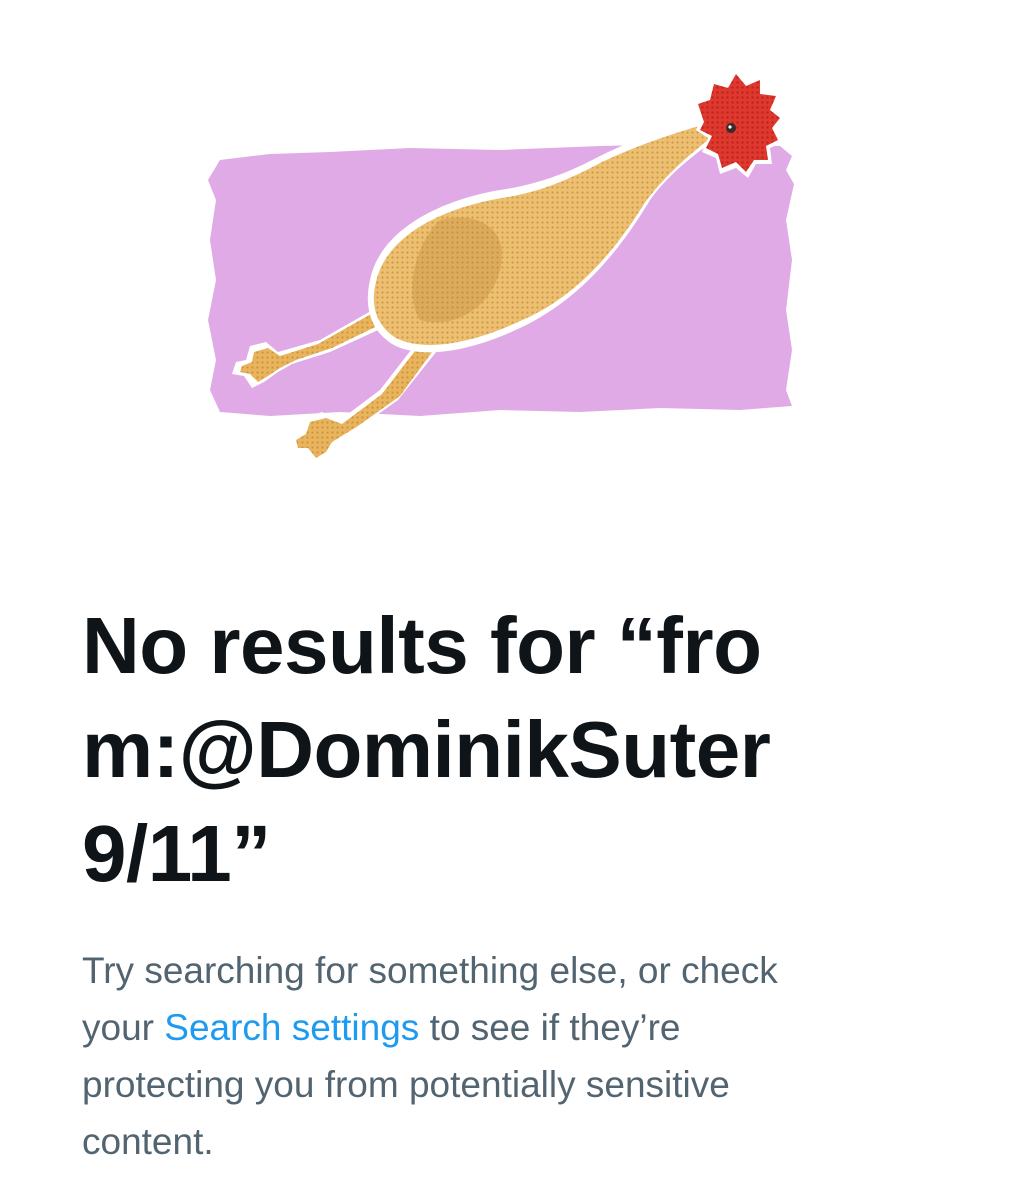  Describe the element at coordinates (550, 1027) in the screenshot. I see `message-line-2-after: to see if they’re` at that location.